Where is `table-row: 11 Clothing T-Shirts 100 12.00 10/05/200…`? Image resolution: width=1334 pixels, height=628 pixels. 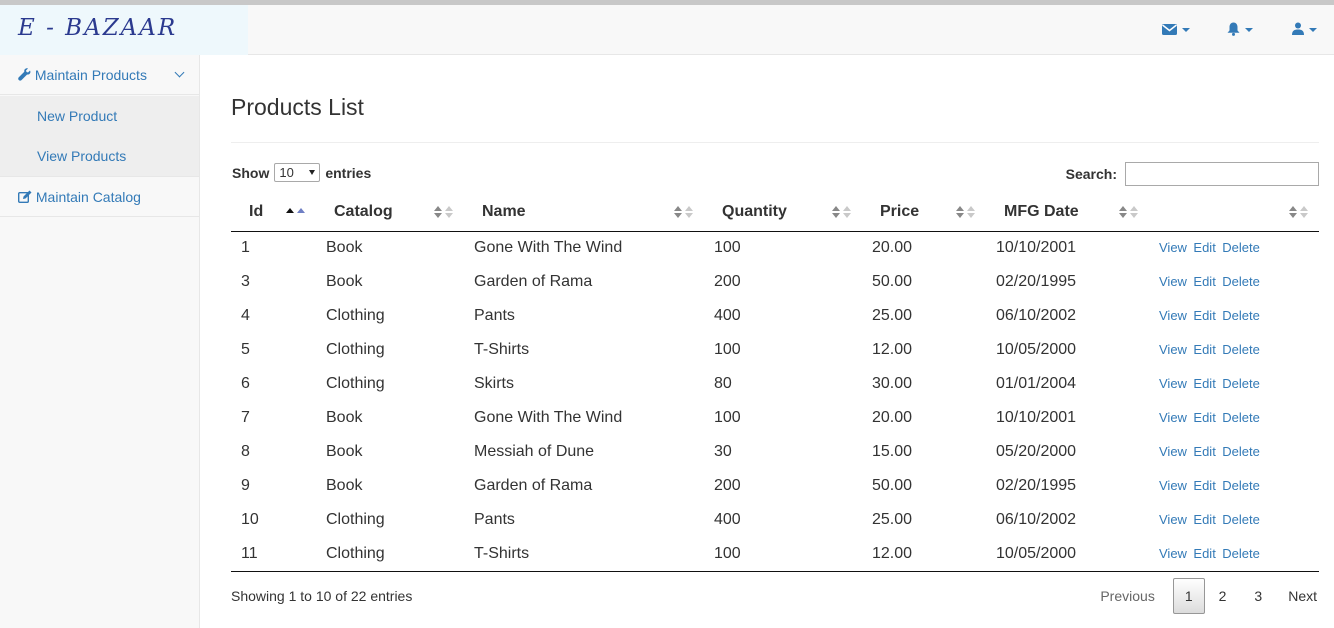
table-row: 11 Clothing T-Shirts 100 12.00 10/05/200… is located at coordinates (775, 554).